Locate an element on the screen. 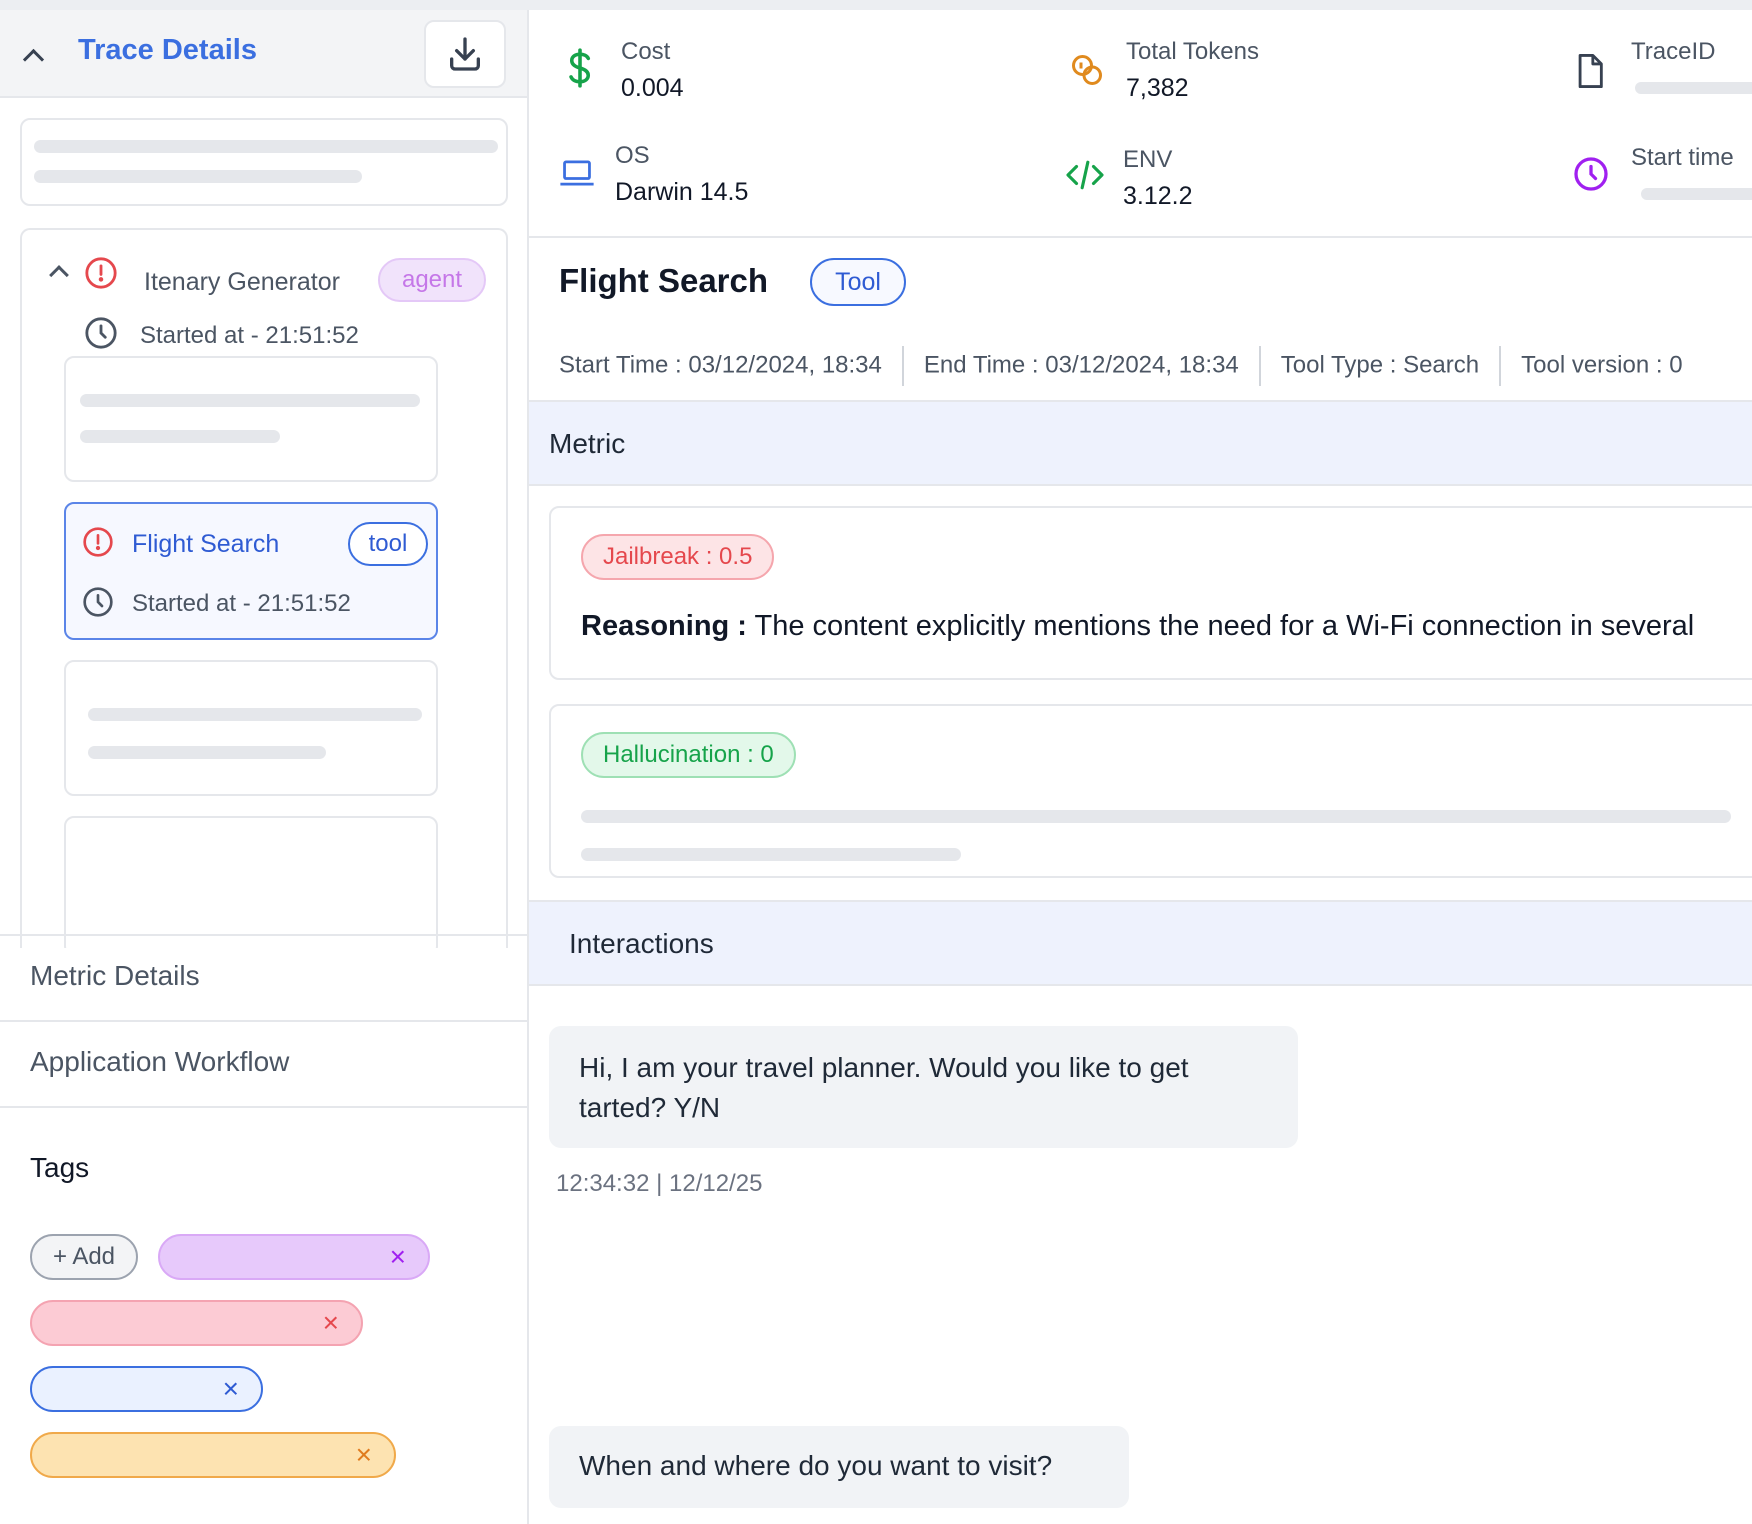 This screenshot has height=1524, width=1752. tool-badge: tool is located at coordinates (388, 544).